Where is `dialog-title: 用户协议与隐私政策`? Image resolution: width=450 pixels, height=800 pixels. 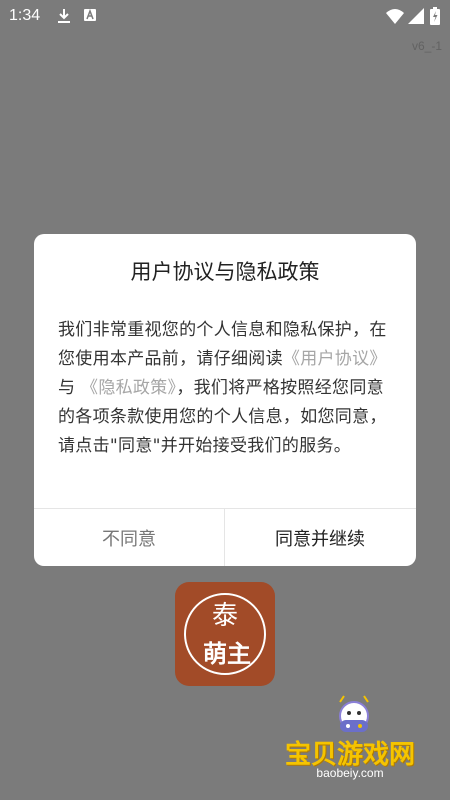
dialog-title: 用户协议与隐私政策 is located at coordinates (225, 272).